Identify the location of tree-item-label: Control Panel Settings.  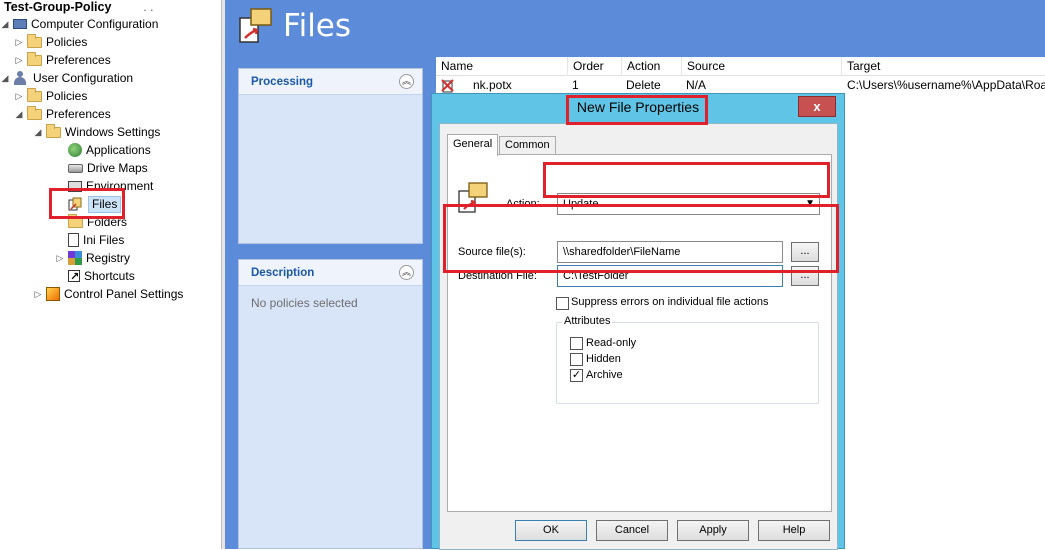
(124, 294).